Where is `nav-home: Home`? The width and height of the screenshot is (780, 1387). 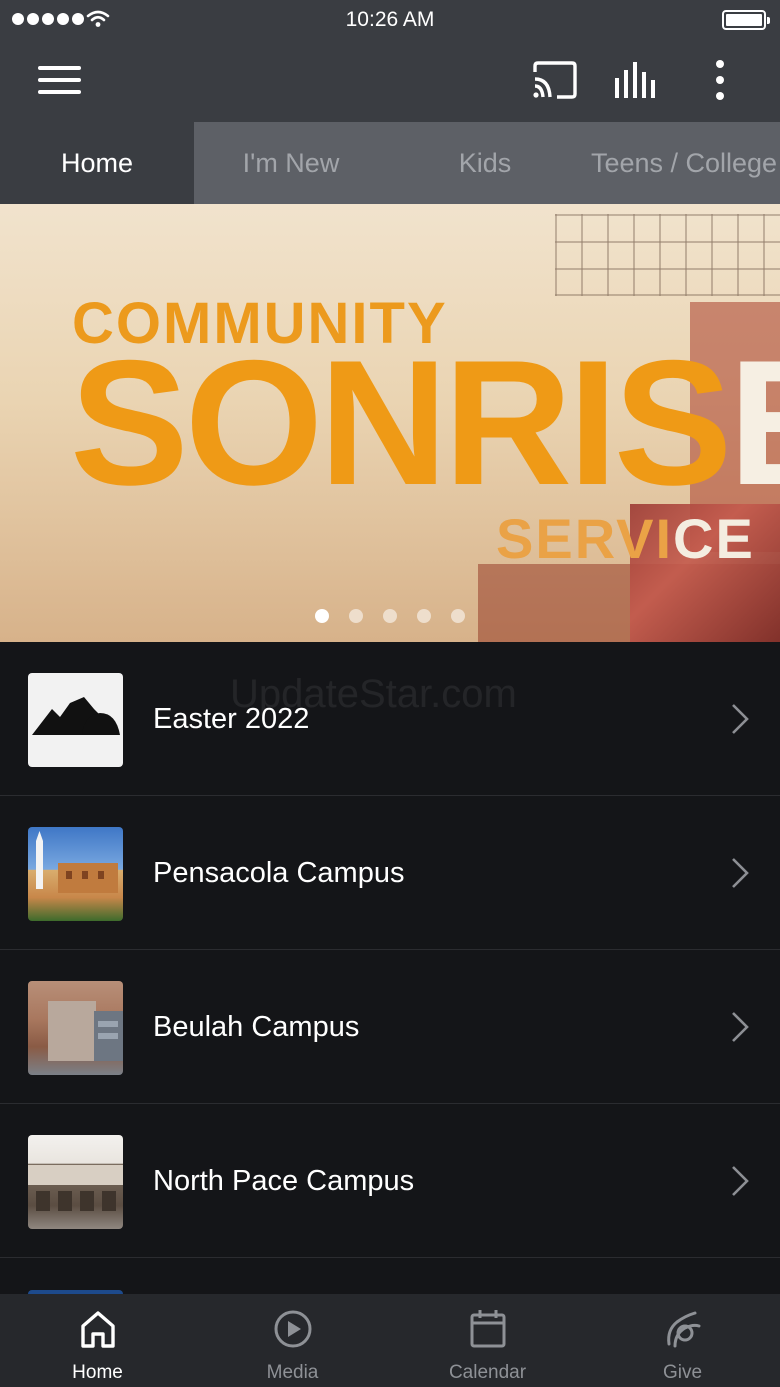
nav-home: Home is located at coordinates (97, 1340).